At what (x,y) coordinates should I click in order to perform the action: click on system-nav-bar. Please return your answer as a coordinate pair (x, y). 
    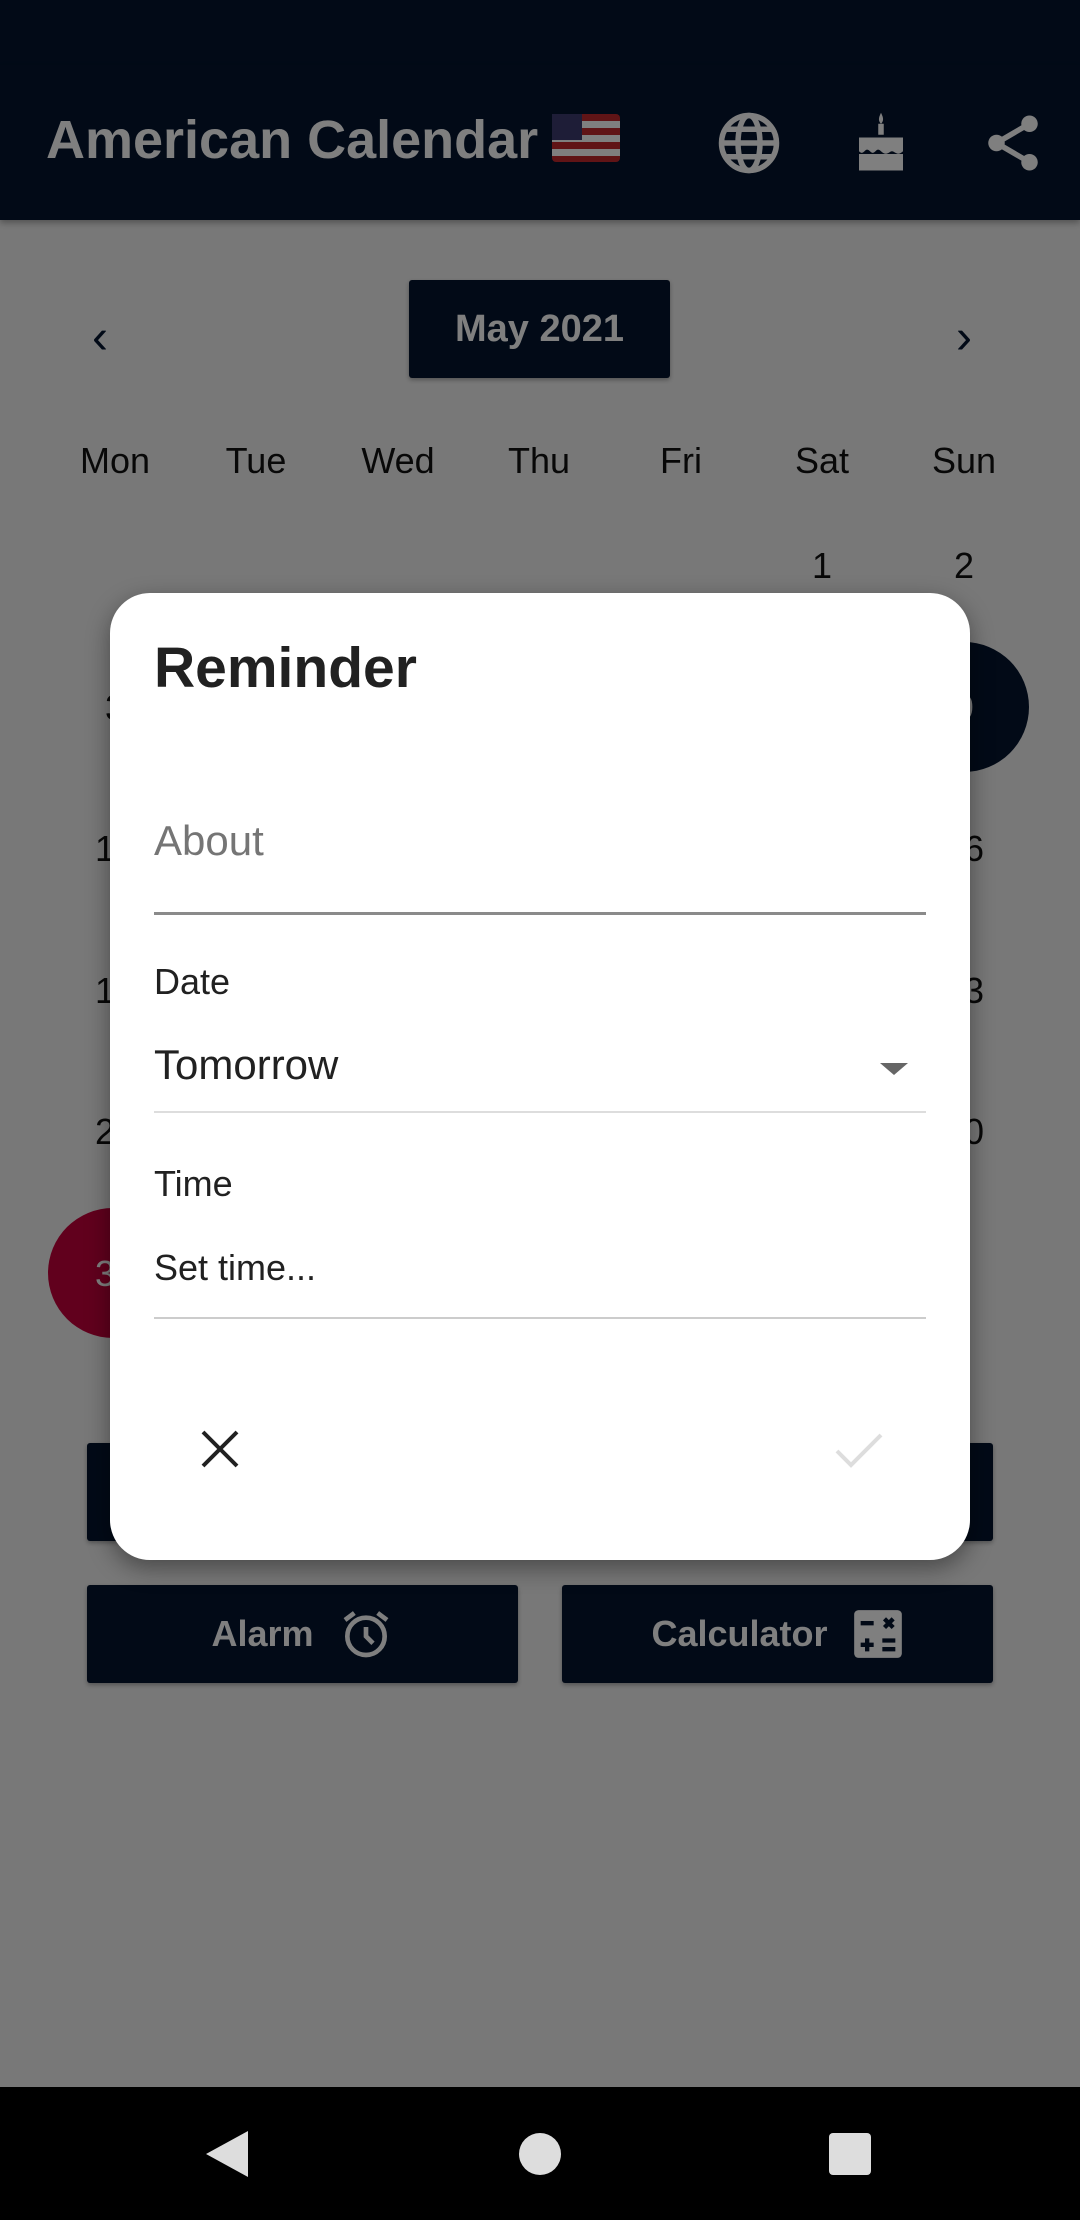
    Looking at the image, I should click on (540, 2153).